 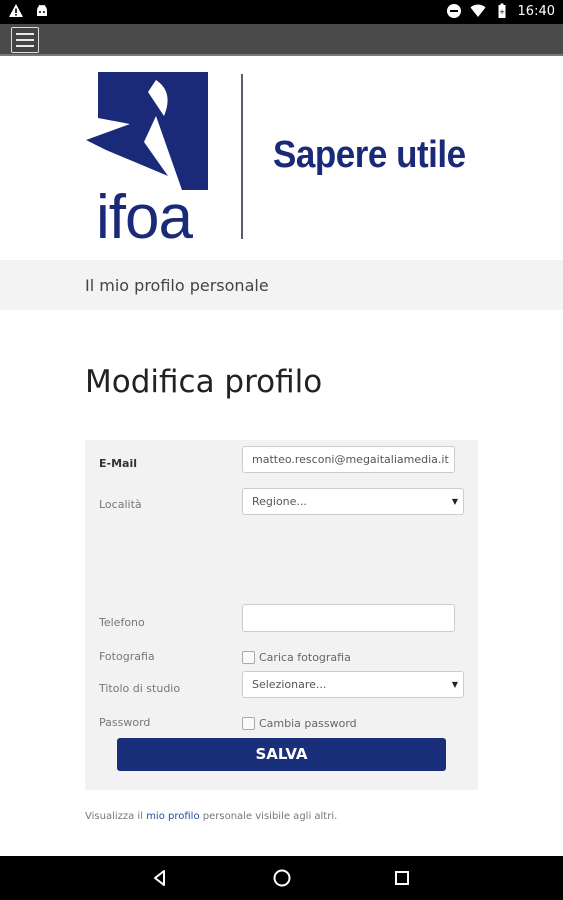 What do you see at coordinates (177, 285) in the screenshot?
I see `breadcrumb-text: Il mio profilo personale` at bounding box center [177, 285].